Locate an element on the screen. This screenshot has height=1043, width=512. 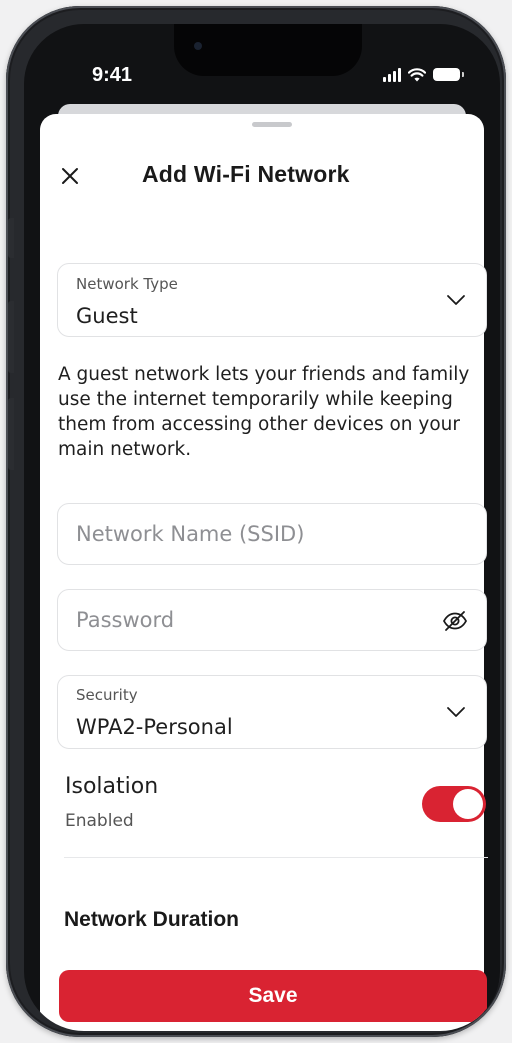
notch is located at coordinates (268, 50).